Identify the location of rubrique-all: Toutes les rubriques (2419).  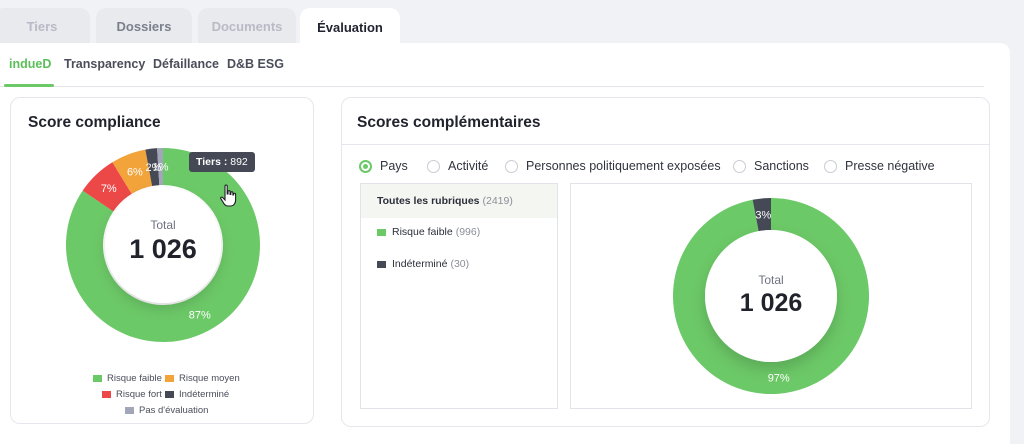
(445, 201).